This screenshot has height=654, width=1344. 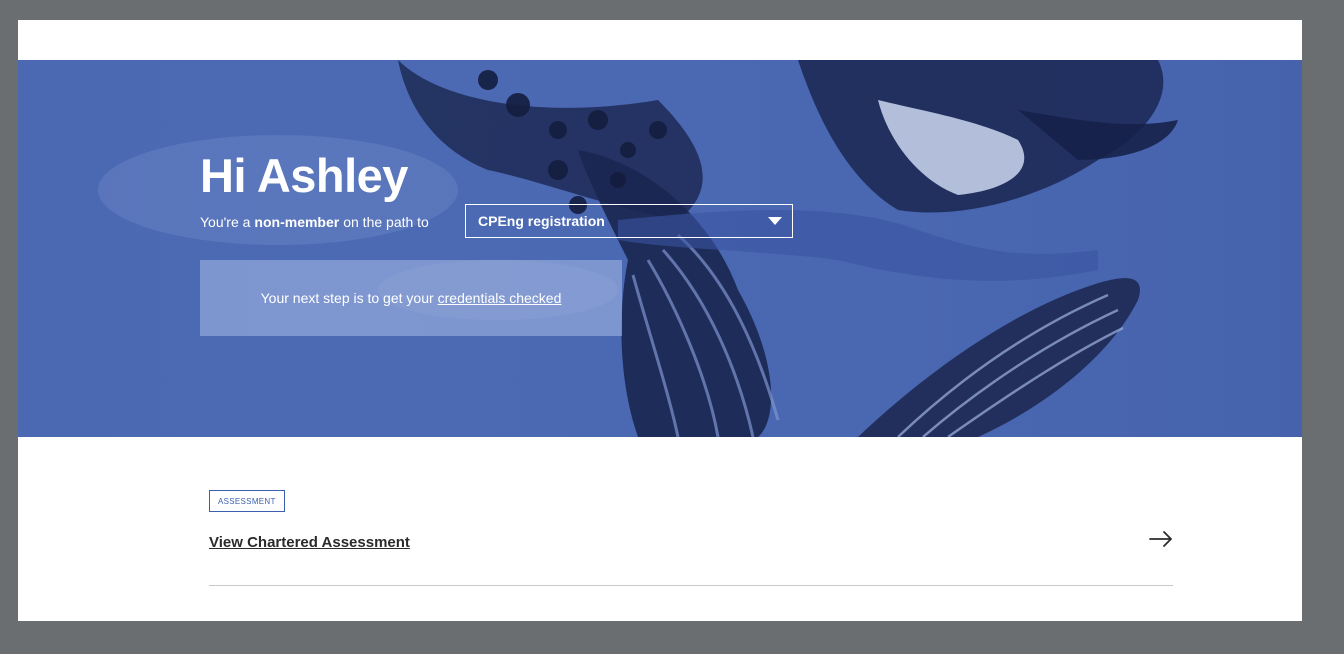 I want to click on assessment-badge: ASSESSMENT, so click(x=247, y=501).